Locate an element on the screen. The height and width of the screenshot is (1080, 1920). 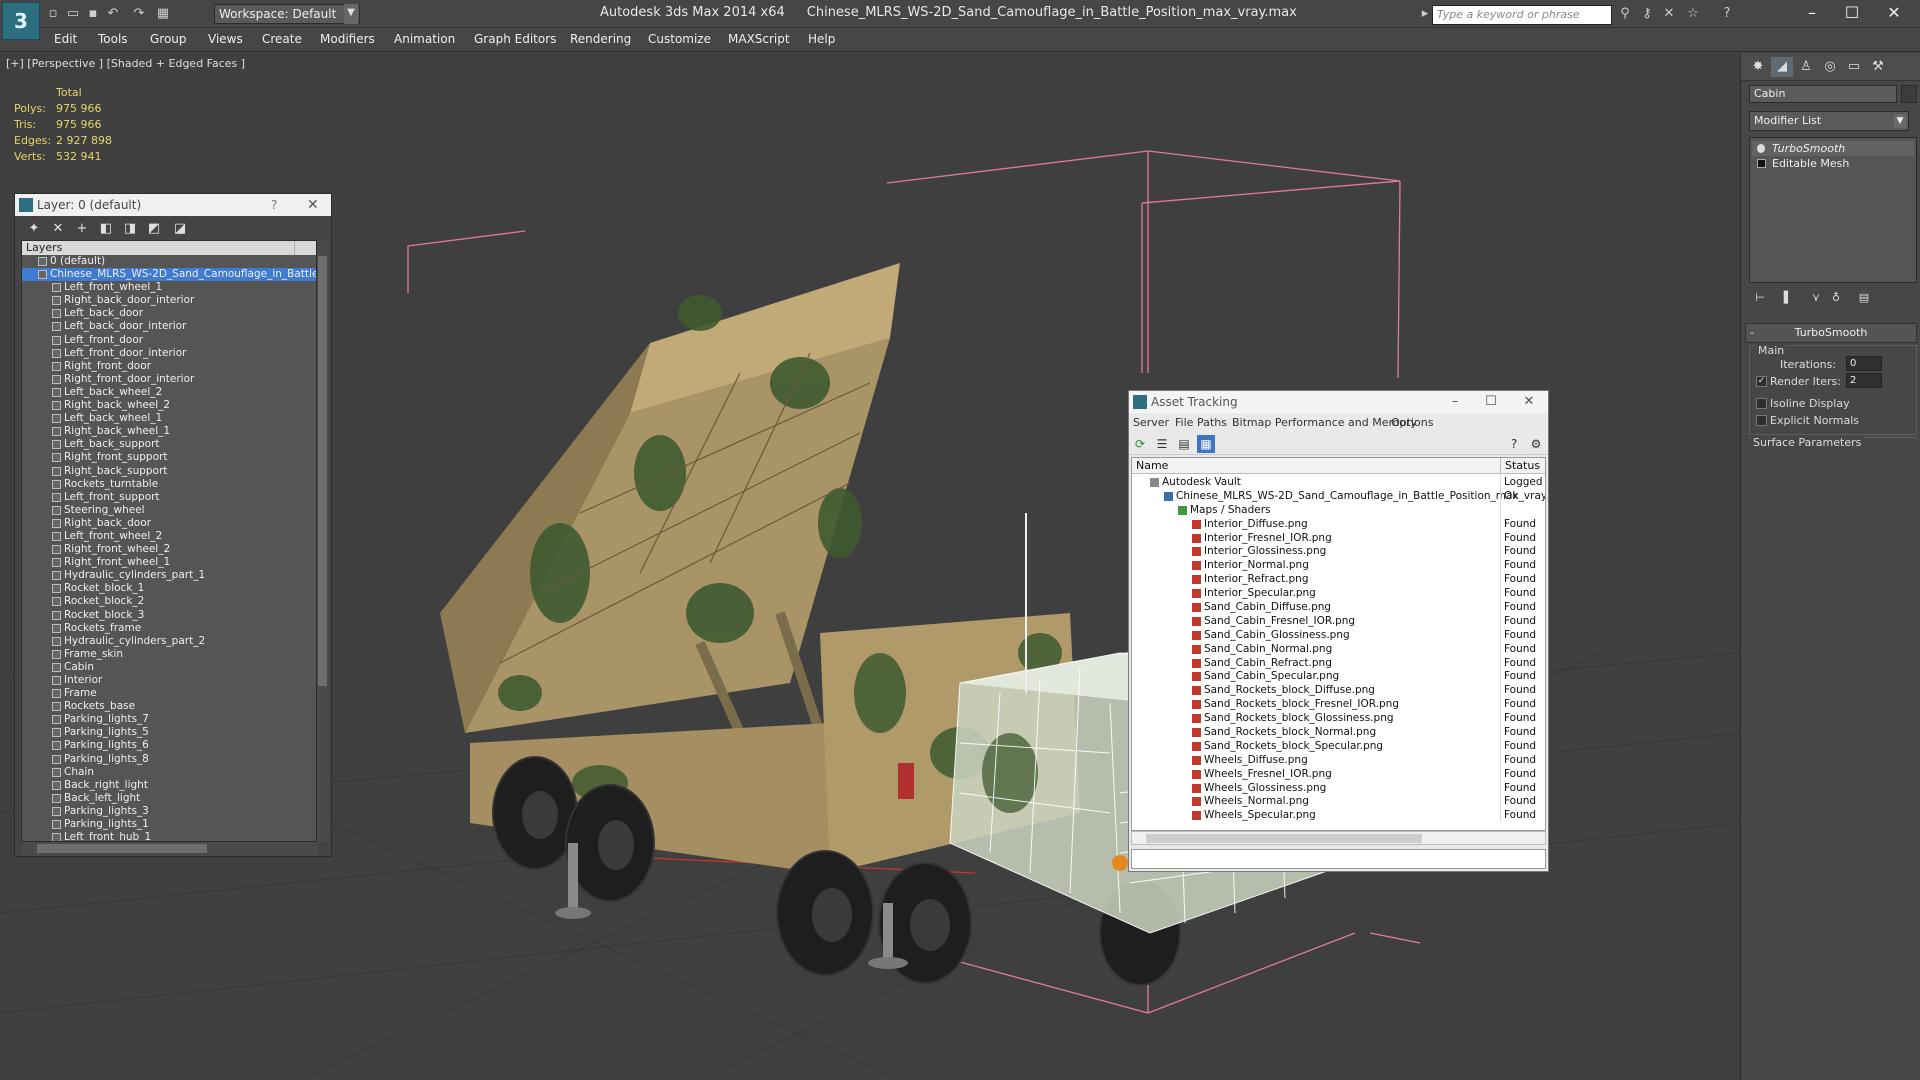
asset-row: Wheels_Diffuse.png Found is located at coordinates (1338, 759).